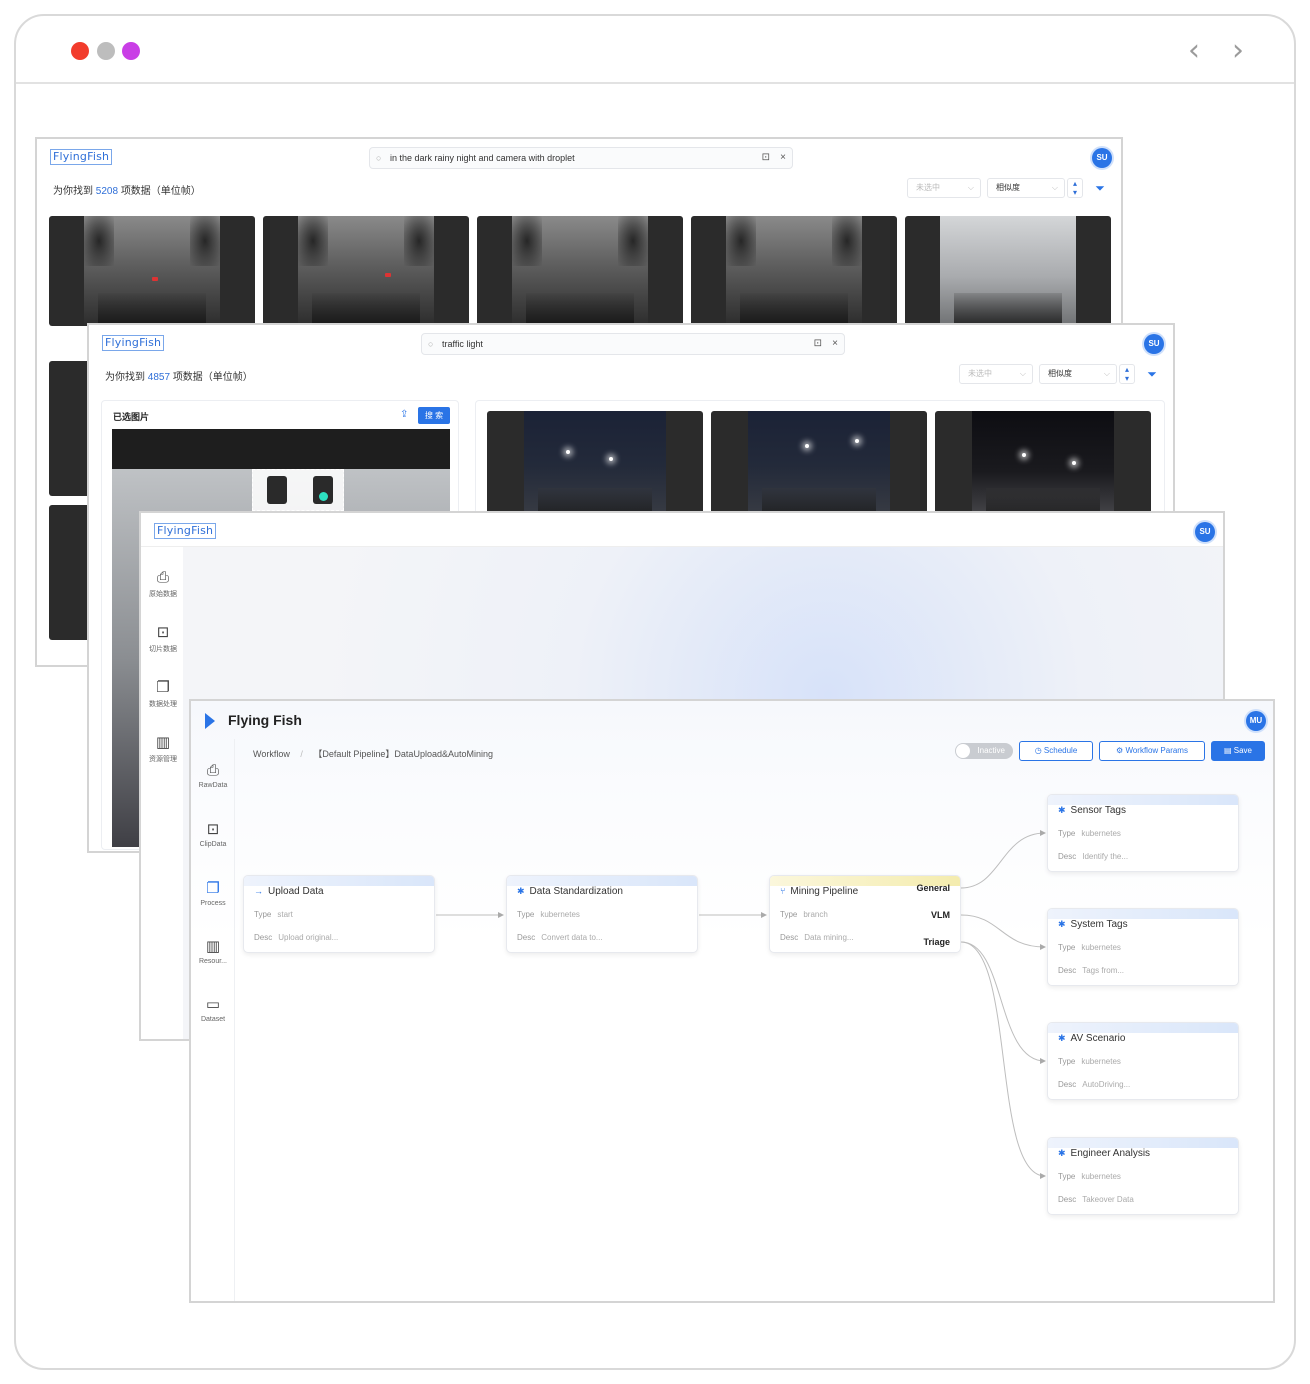  I want to click on sidebar-item-dataset: ▭ Dataset, so click(213, 1009).